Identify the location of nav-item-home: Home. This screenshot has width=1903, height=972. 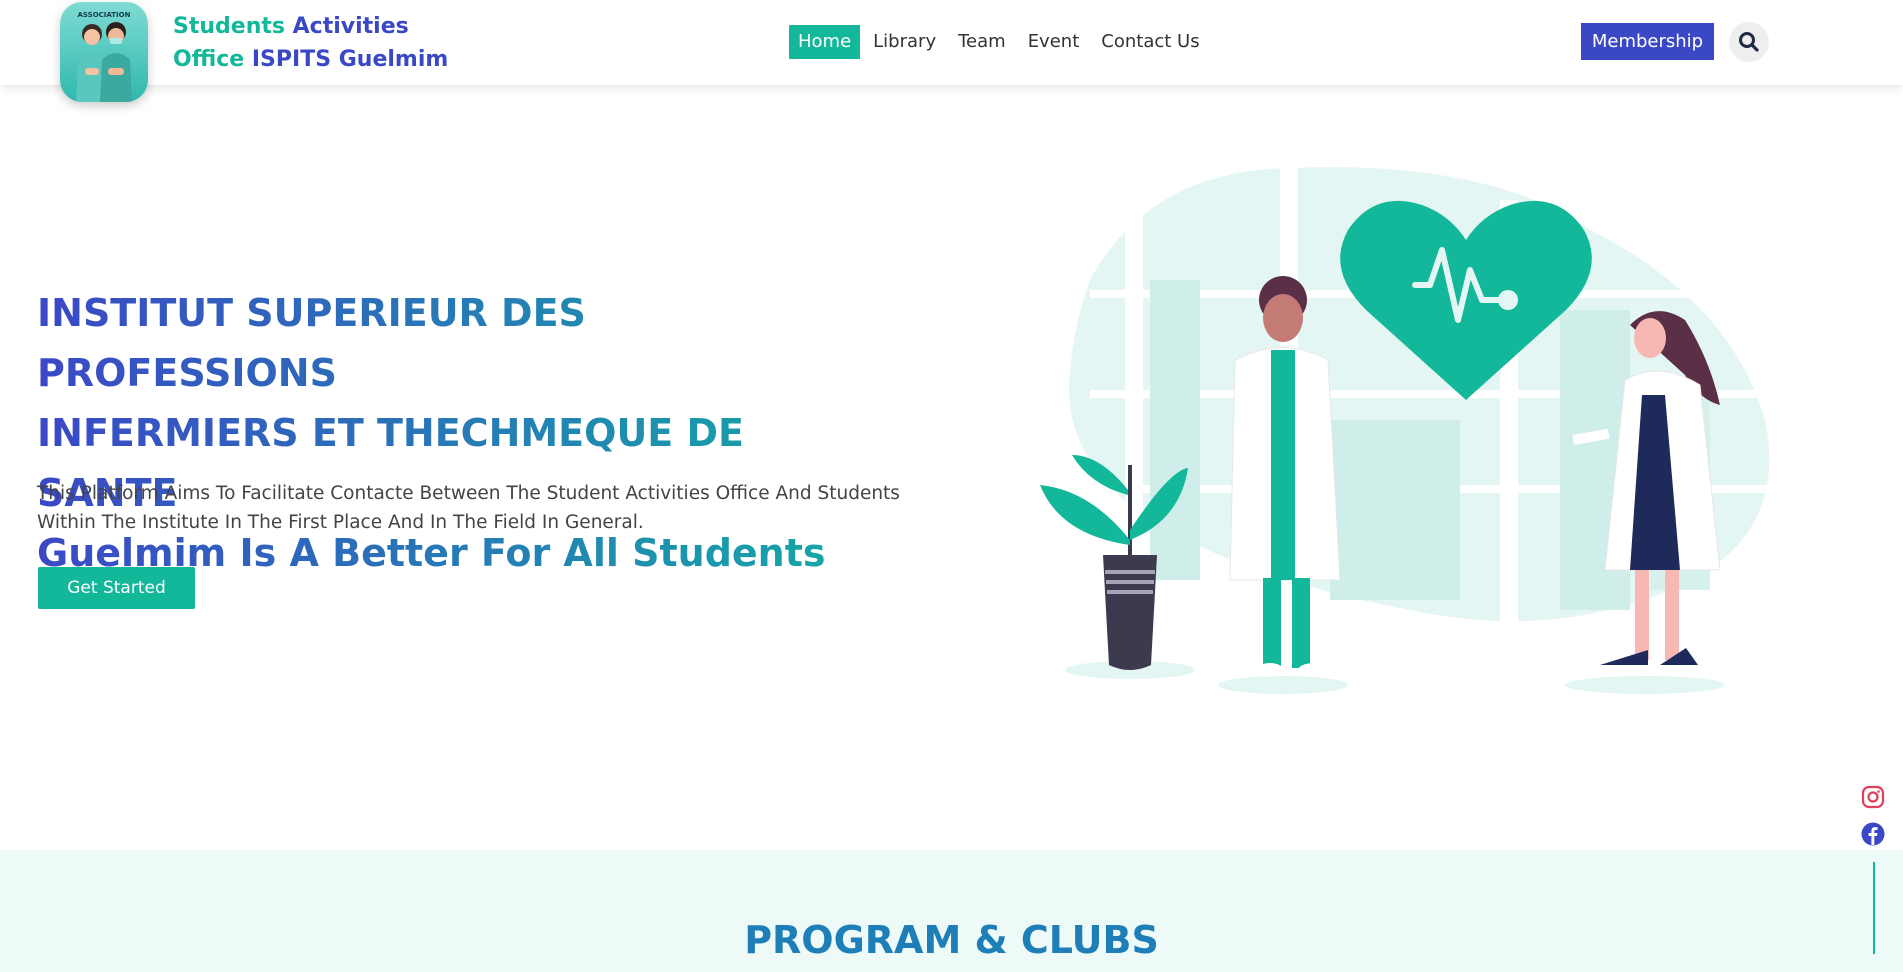
(825, 42).